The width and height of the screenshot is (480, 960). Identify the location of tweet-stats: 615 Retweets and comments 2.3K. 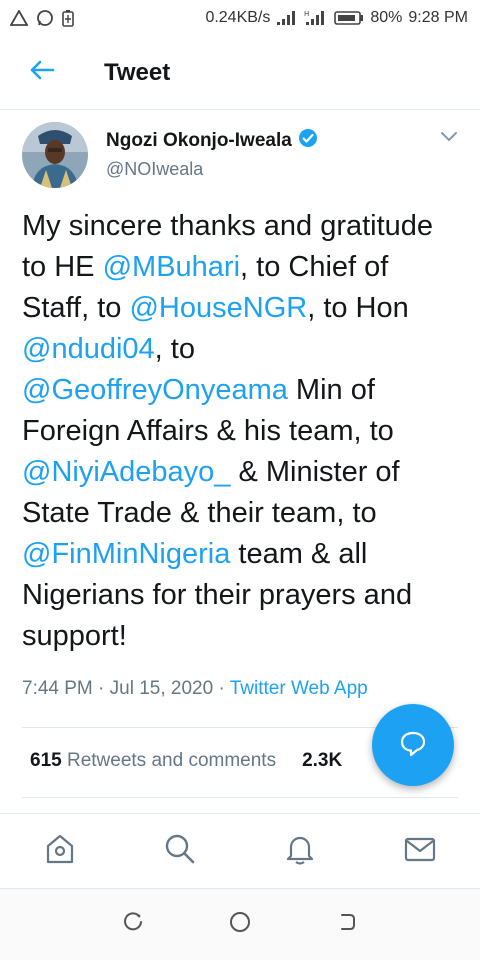
(186, 761).